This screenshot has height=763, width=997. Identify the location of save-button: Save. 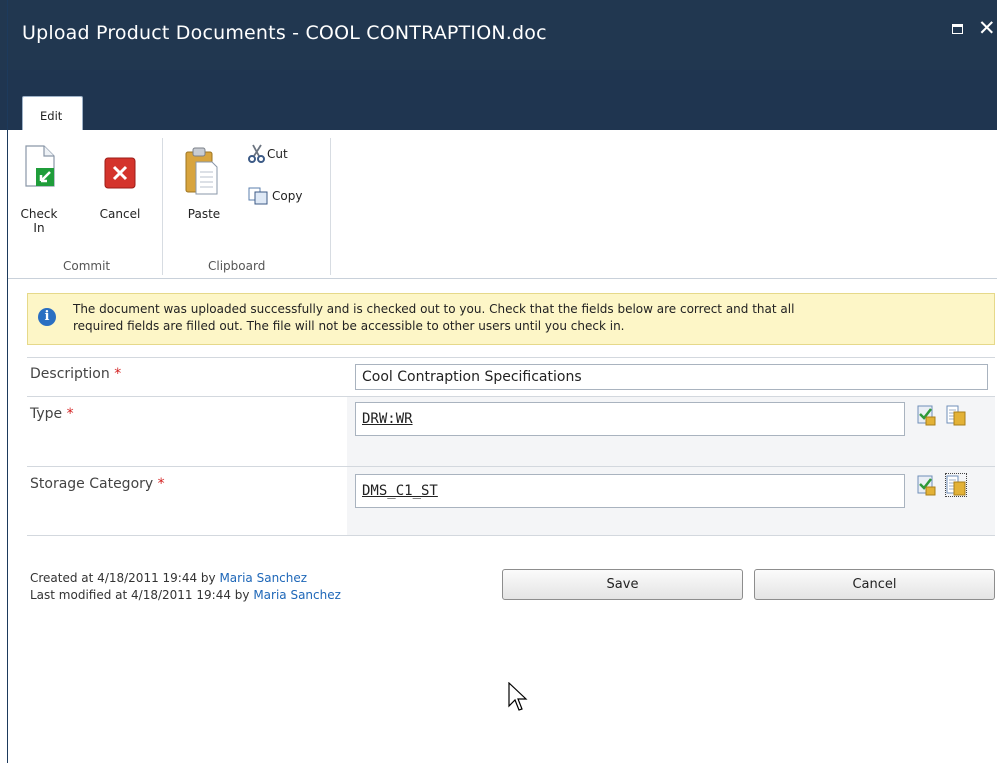
(622, 584).